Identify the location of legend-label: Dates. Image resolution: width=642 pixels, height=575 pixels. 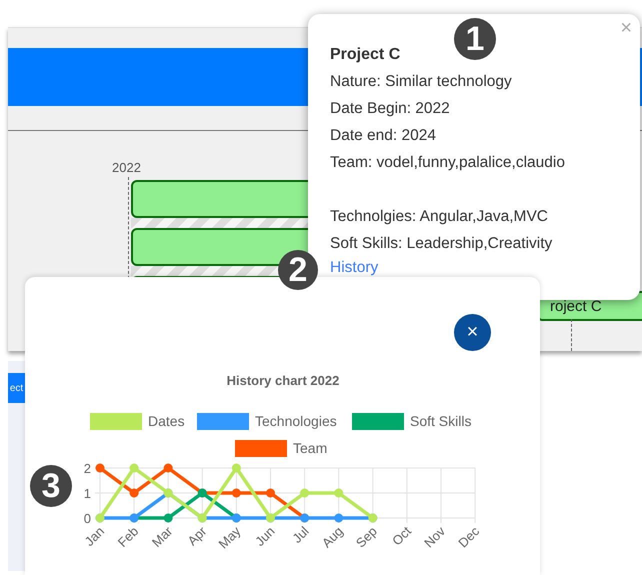
(166, 421).